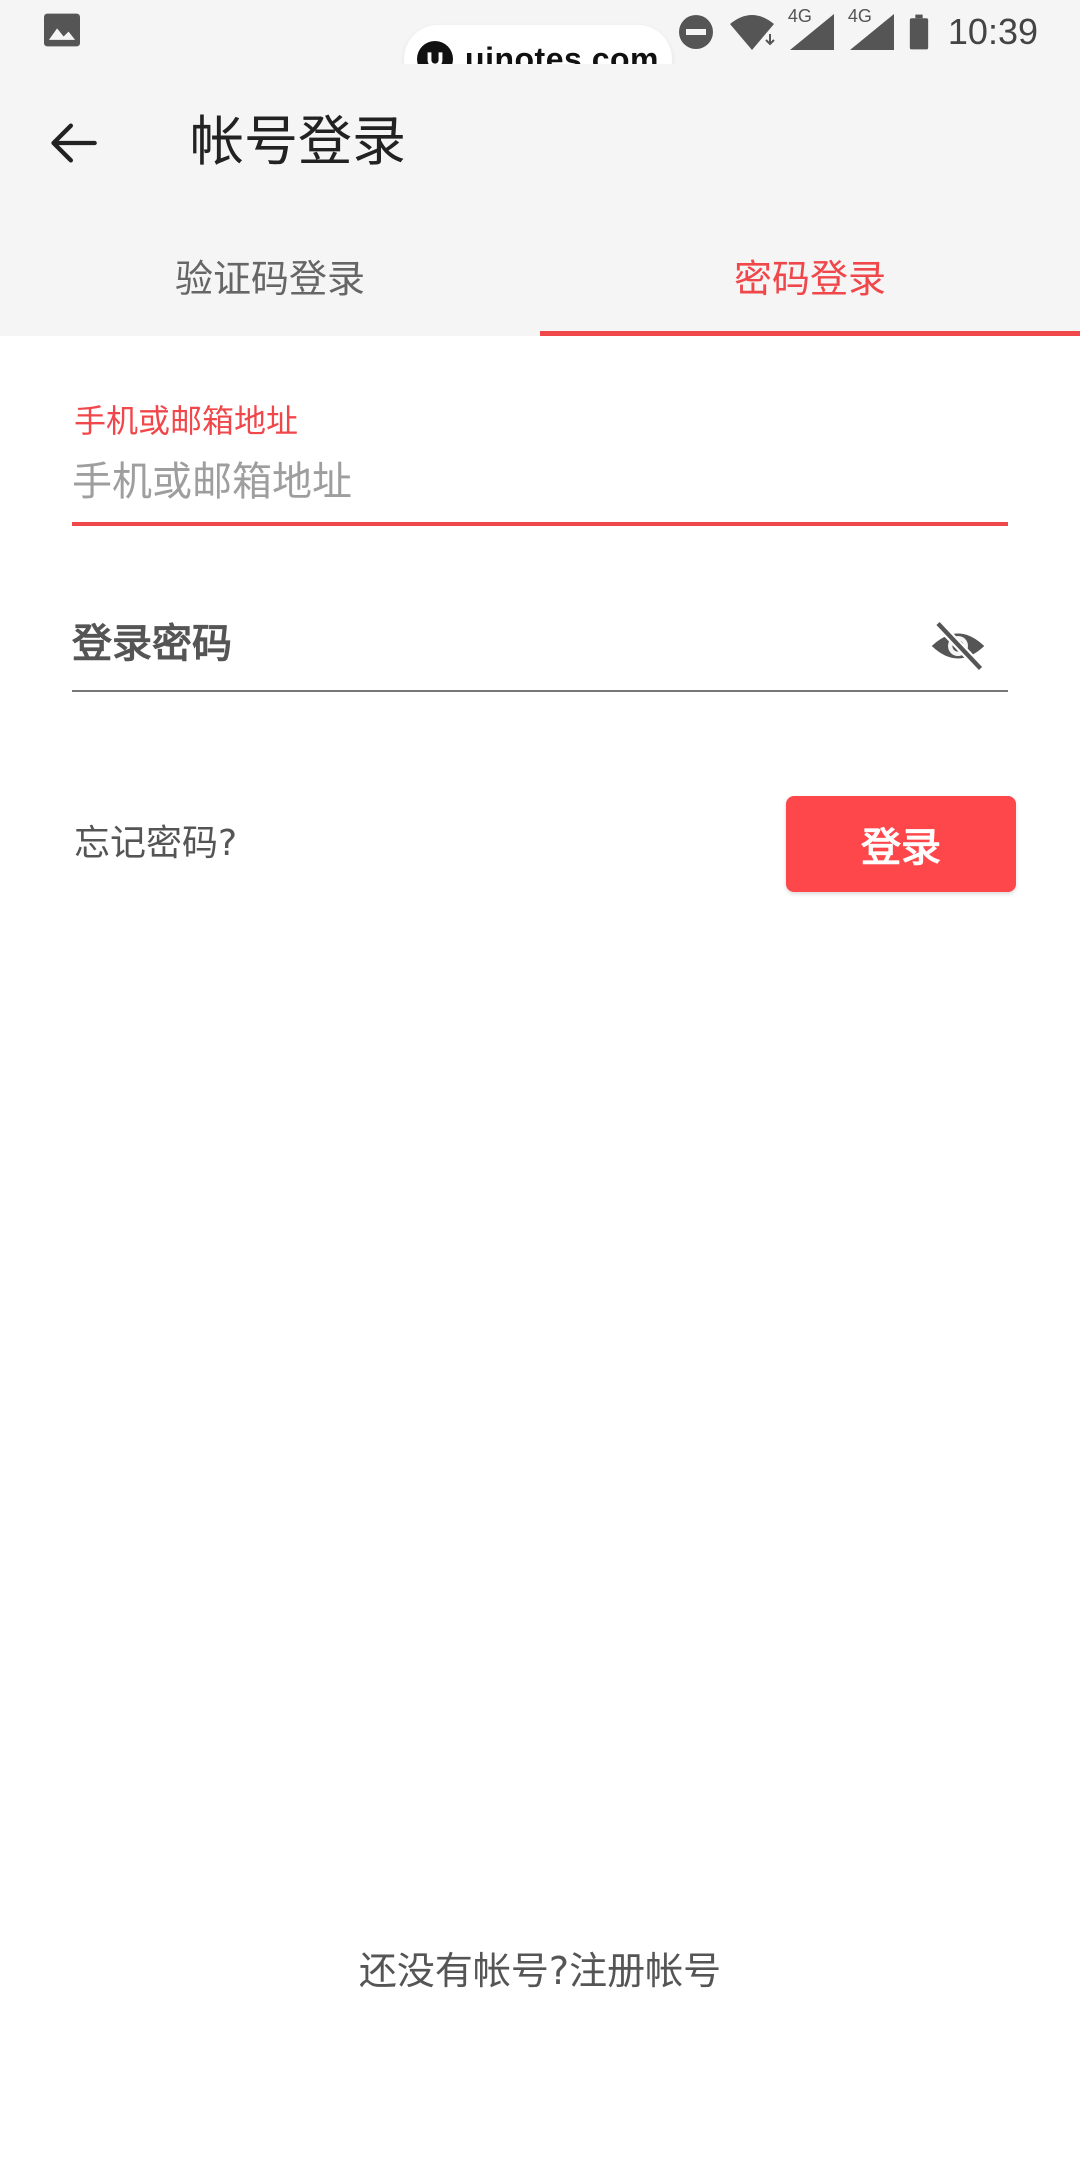 Image resolution: width=1080 pixels, height=2160 pixels. I want to click on register-row: 还没有帐号?注册帐号, so click(540, 1967).